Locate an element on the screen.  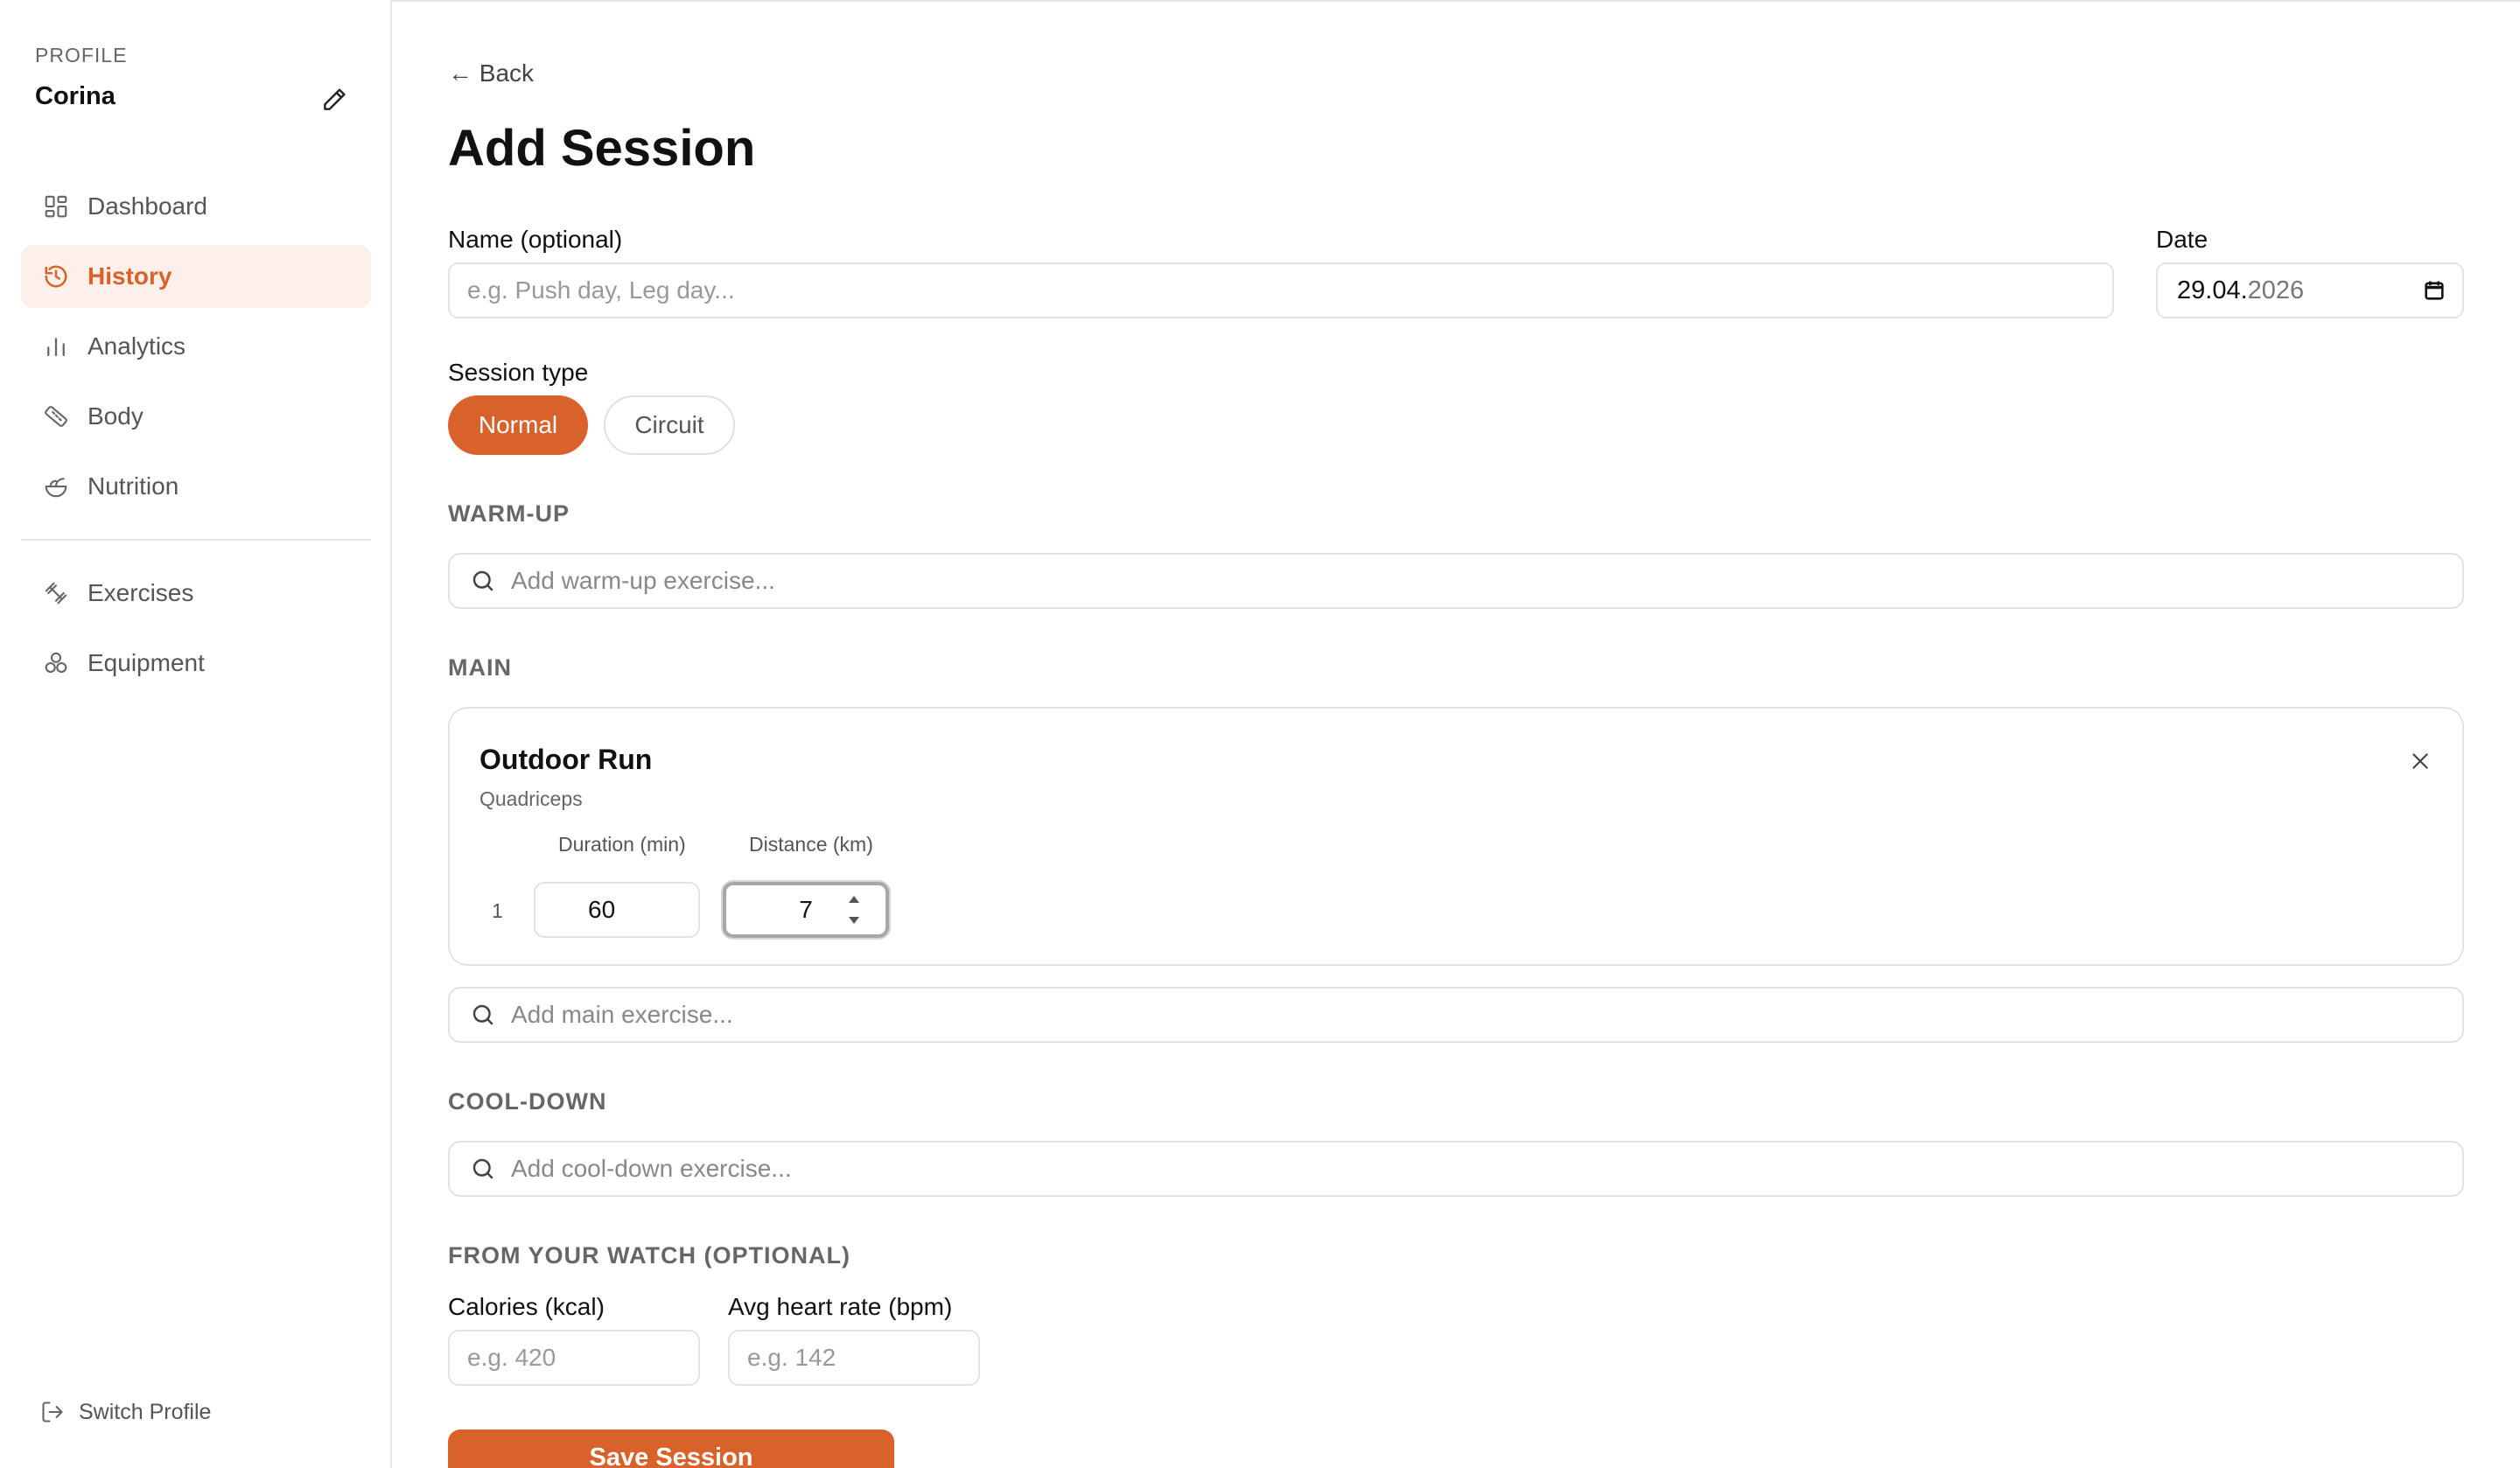
session-type-label: Session type is located at coordinates (518, 372).